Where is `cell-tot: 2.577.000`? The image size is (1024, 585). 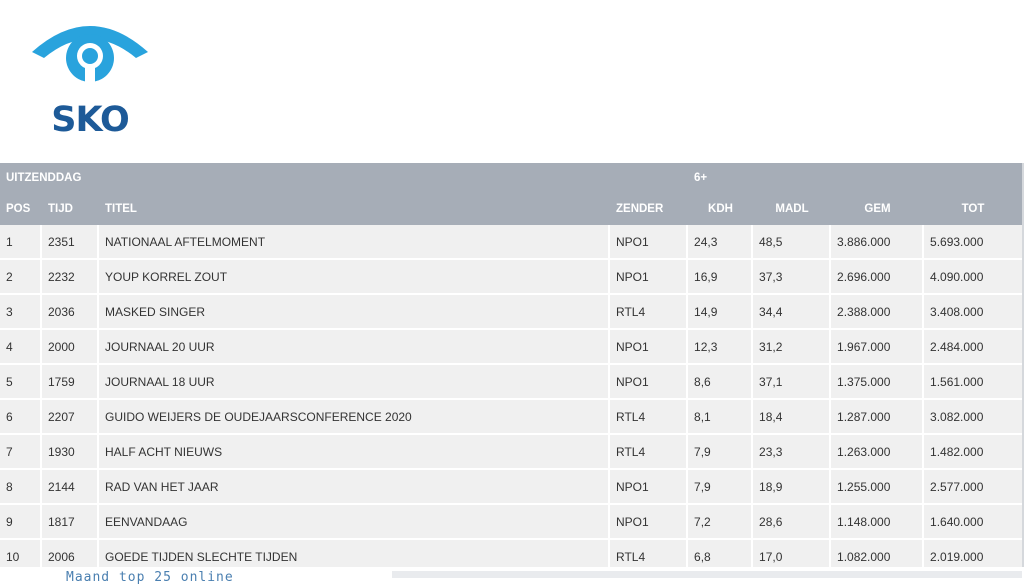
cell-tot: 2.577.000 is located at coordinates (973, 487).